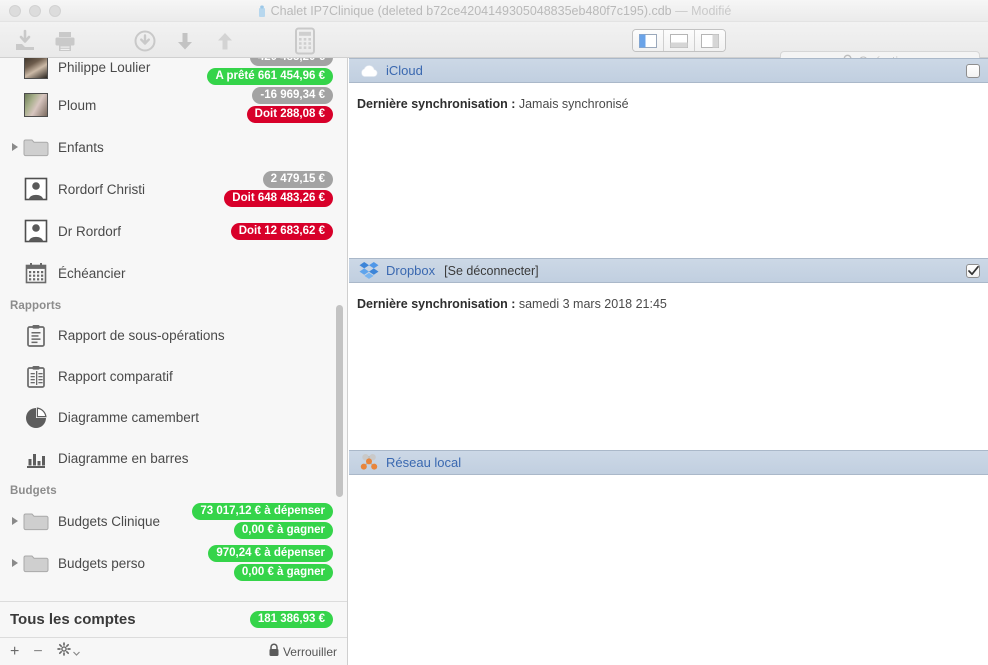 This screenshot has height=665, width=988. I want to click on all-accounts-row: Tous les comptes 181 386,93 €, so click(173, 619).